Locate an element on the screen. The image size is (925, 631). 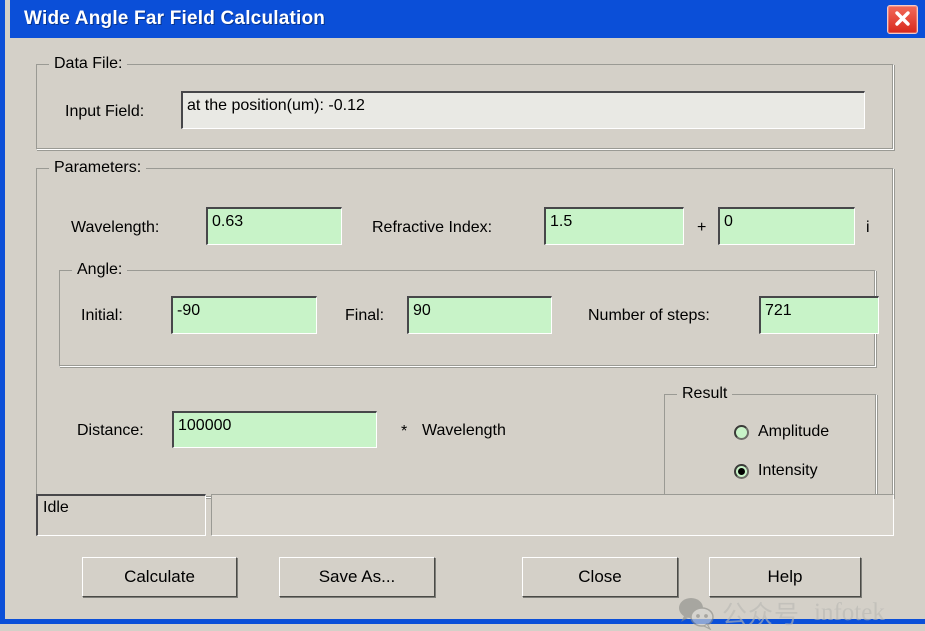
watermark-english-text: infotek is located at coordinates (849, 612).